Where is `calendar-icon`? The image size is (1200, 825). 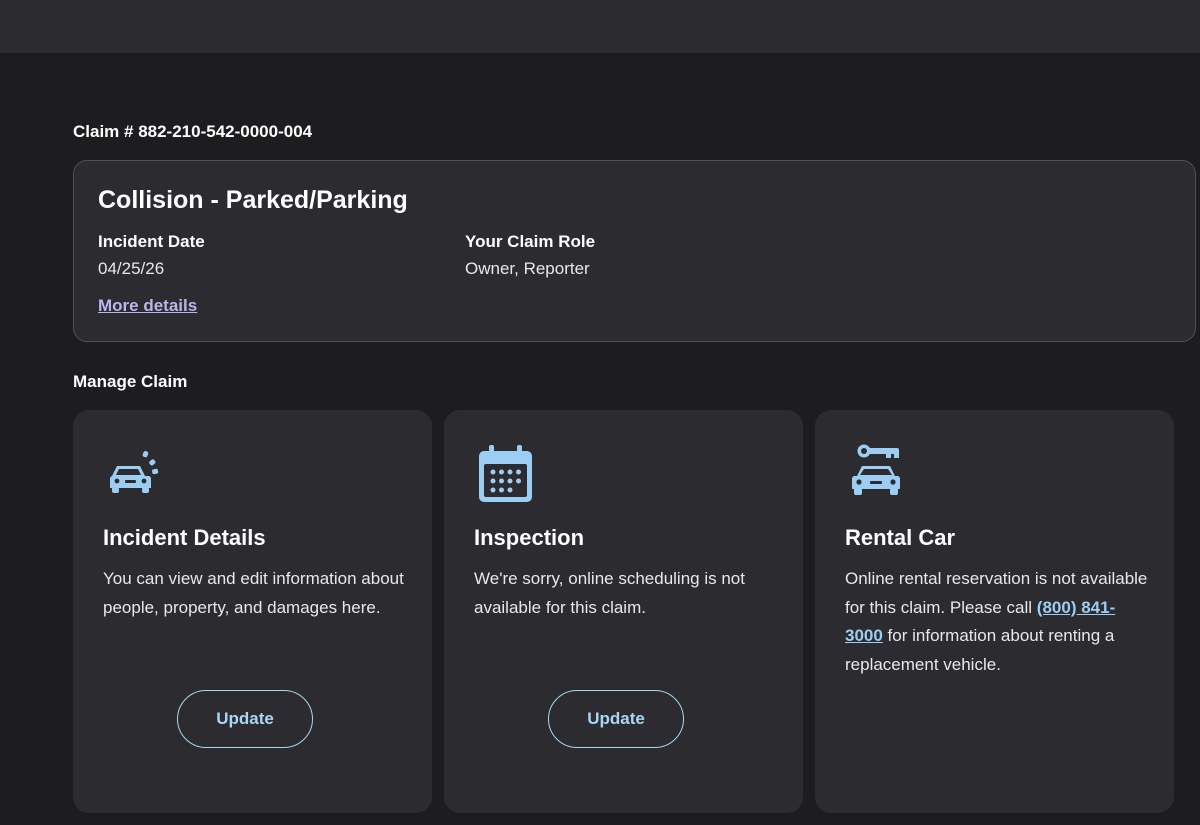 calendar-icon is located at coordinates (505, 473).